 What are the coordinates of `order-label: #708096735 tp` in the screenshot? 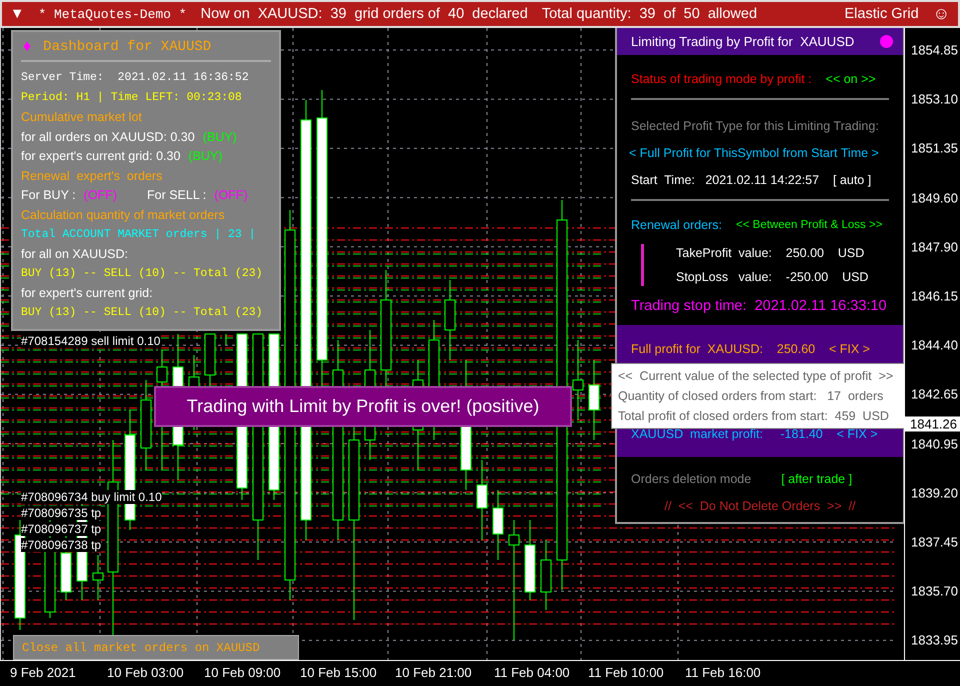 It's located at (61, 513).